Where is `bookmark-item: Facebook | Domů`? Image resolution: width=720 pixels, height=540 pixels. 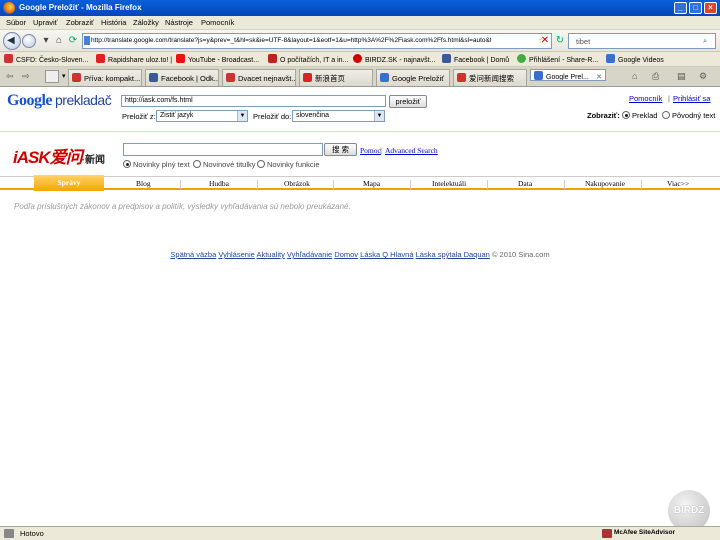
bookmark-item: Facebook | Domů is located at coordinates (475, 59).